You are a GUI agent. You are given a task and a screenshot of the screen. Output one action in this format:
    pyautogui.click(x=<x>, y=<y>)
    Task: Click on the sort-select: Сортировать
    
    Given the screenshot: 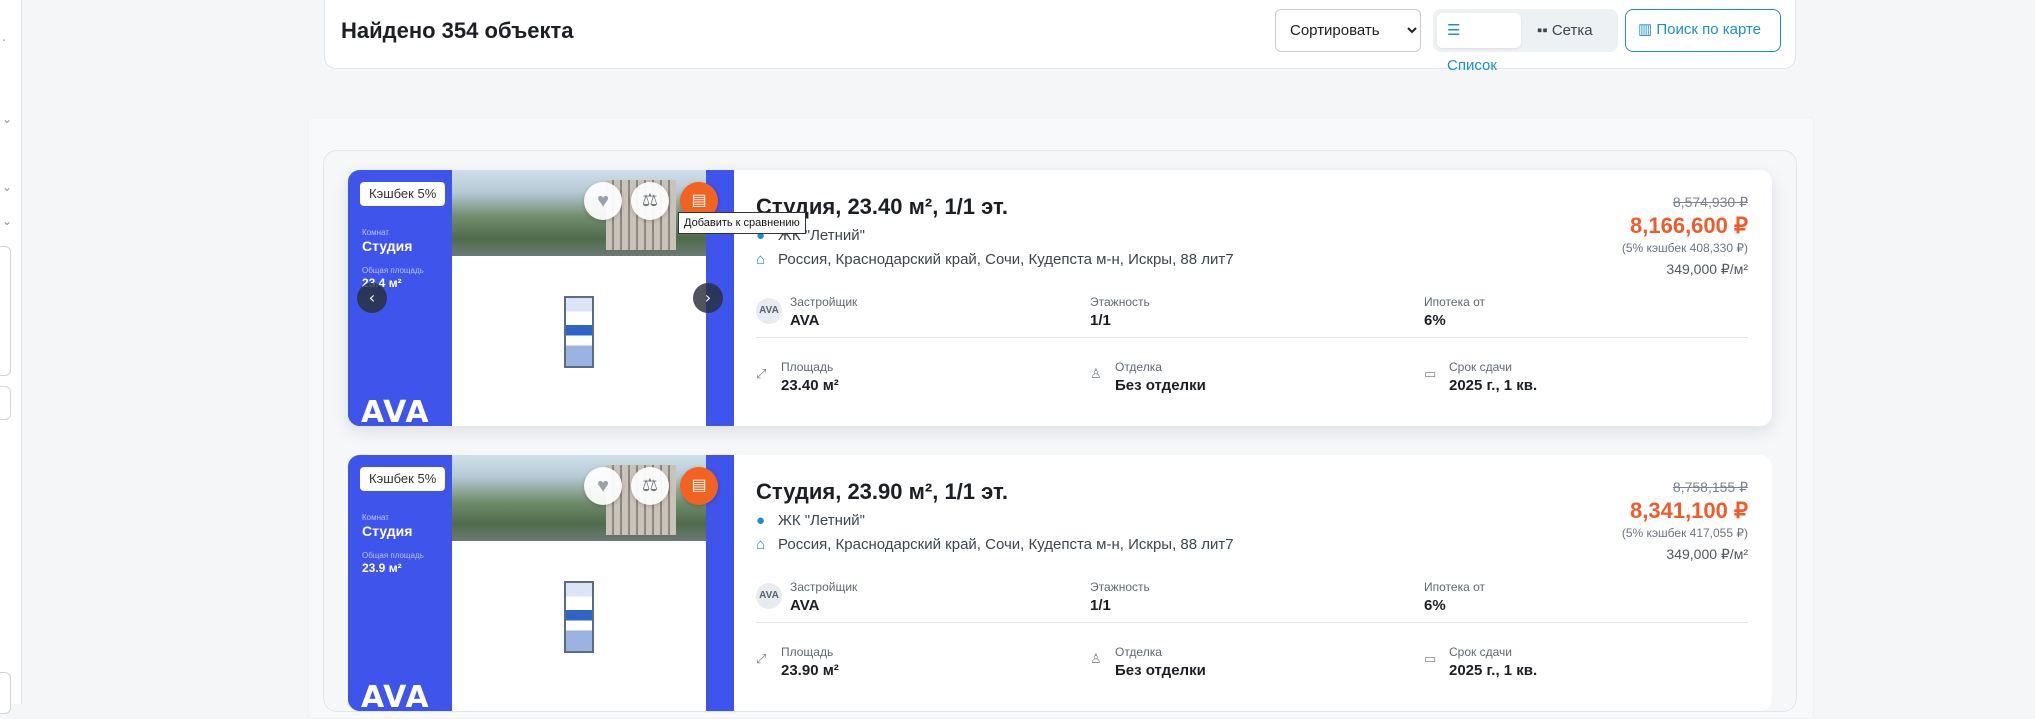 What is the action you would take?
    pyautogui.click(x=1348, y=30)
    